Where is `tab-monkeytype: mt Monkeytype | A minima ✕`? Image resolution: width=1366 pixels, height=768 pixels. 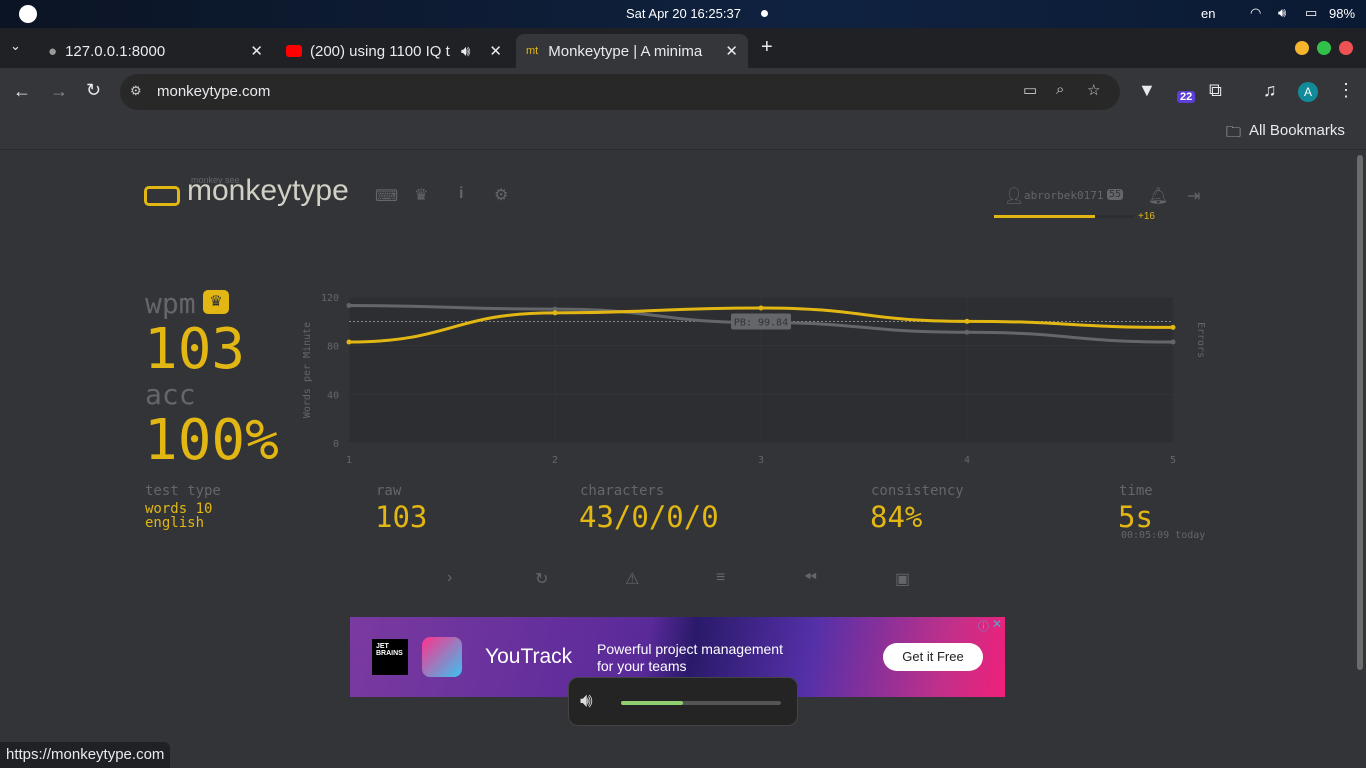 tab-monkeytype: mt Monkeytype | A minima ✕ is located at coordinates (632, 51).